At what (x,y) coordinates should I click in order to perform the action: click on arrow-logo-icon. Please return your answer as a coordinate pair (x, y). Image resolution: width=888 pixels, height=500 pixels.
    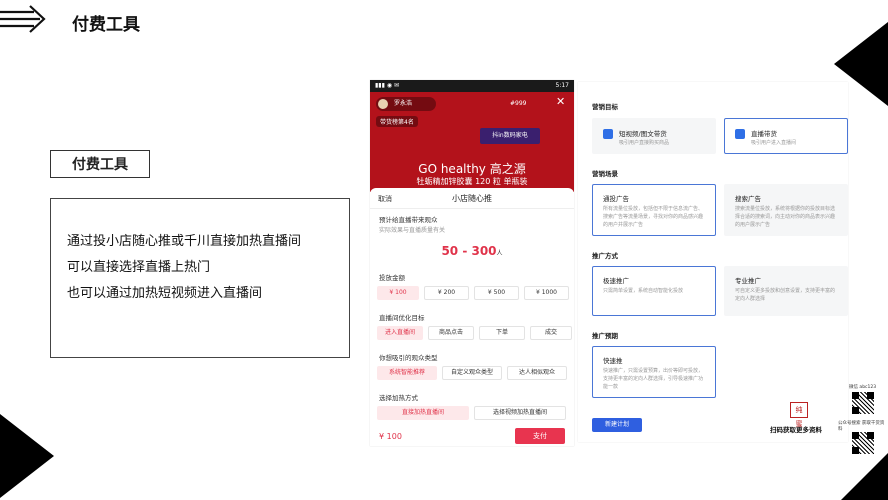
    Looking at the image, I should click on (23, 19).